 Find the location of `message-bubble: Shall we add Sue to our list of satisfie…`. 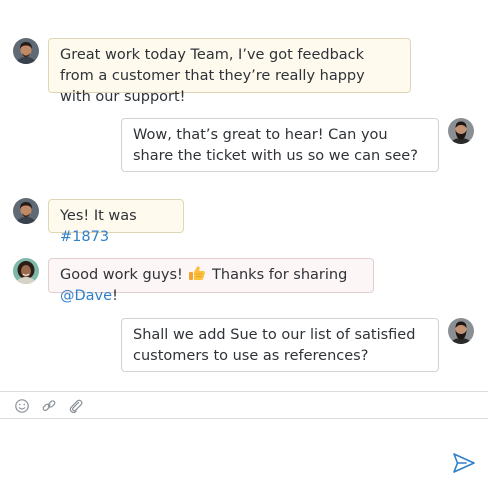

message-bubble: Shall we add Sue to our list of satisfie… is located at coordinates (280, 345).